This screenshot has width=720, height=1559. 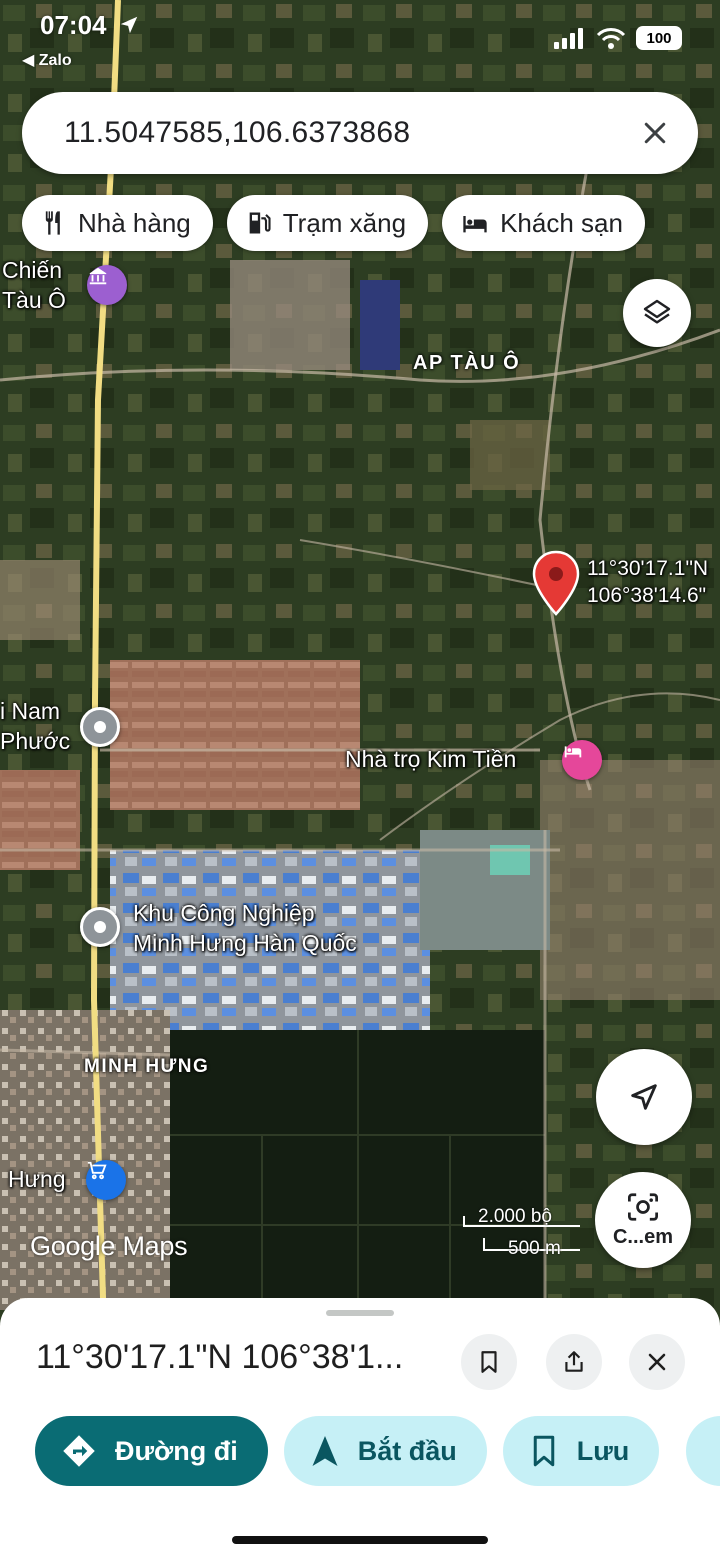 I want to click on ap-tau-o-label: AP TÀU Ô, so click(x=467, y=363).